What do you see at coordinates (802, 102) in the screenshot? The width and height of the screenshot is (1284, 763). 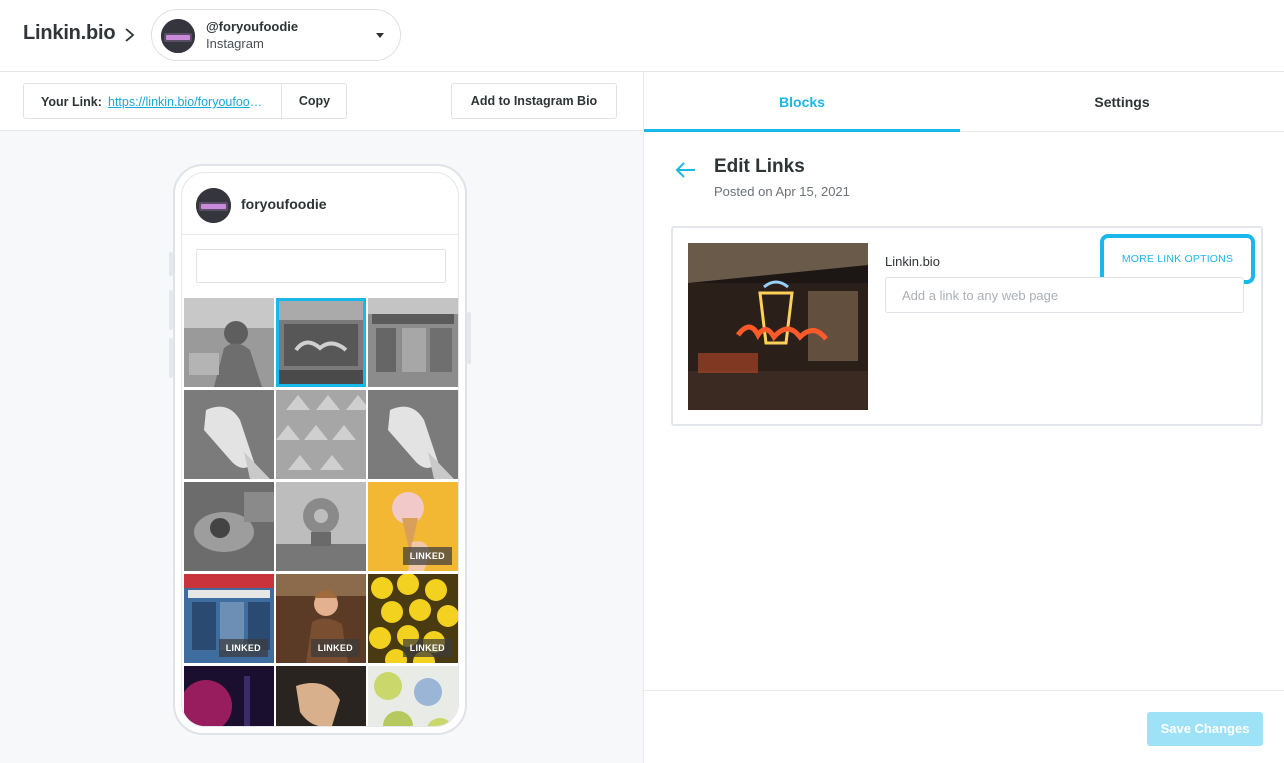 I see `tab-blocks: Blocks` at bounding box center [802, 102].